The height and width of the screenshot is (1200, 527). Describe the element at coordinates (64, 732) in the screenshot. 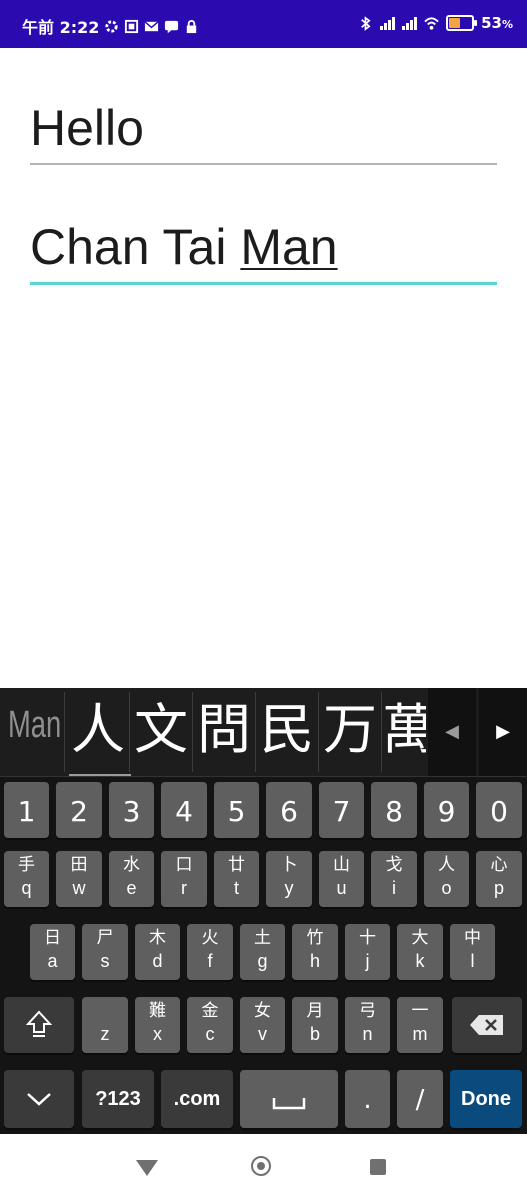

I see `candidate-separator` at that location.